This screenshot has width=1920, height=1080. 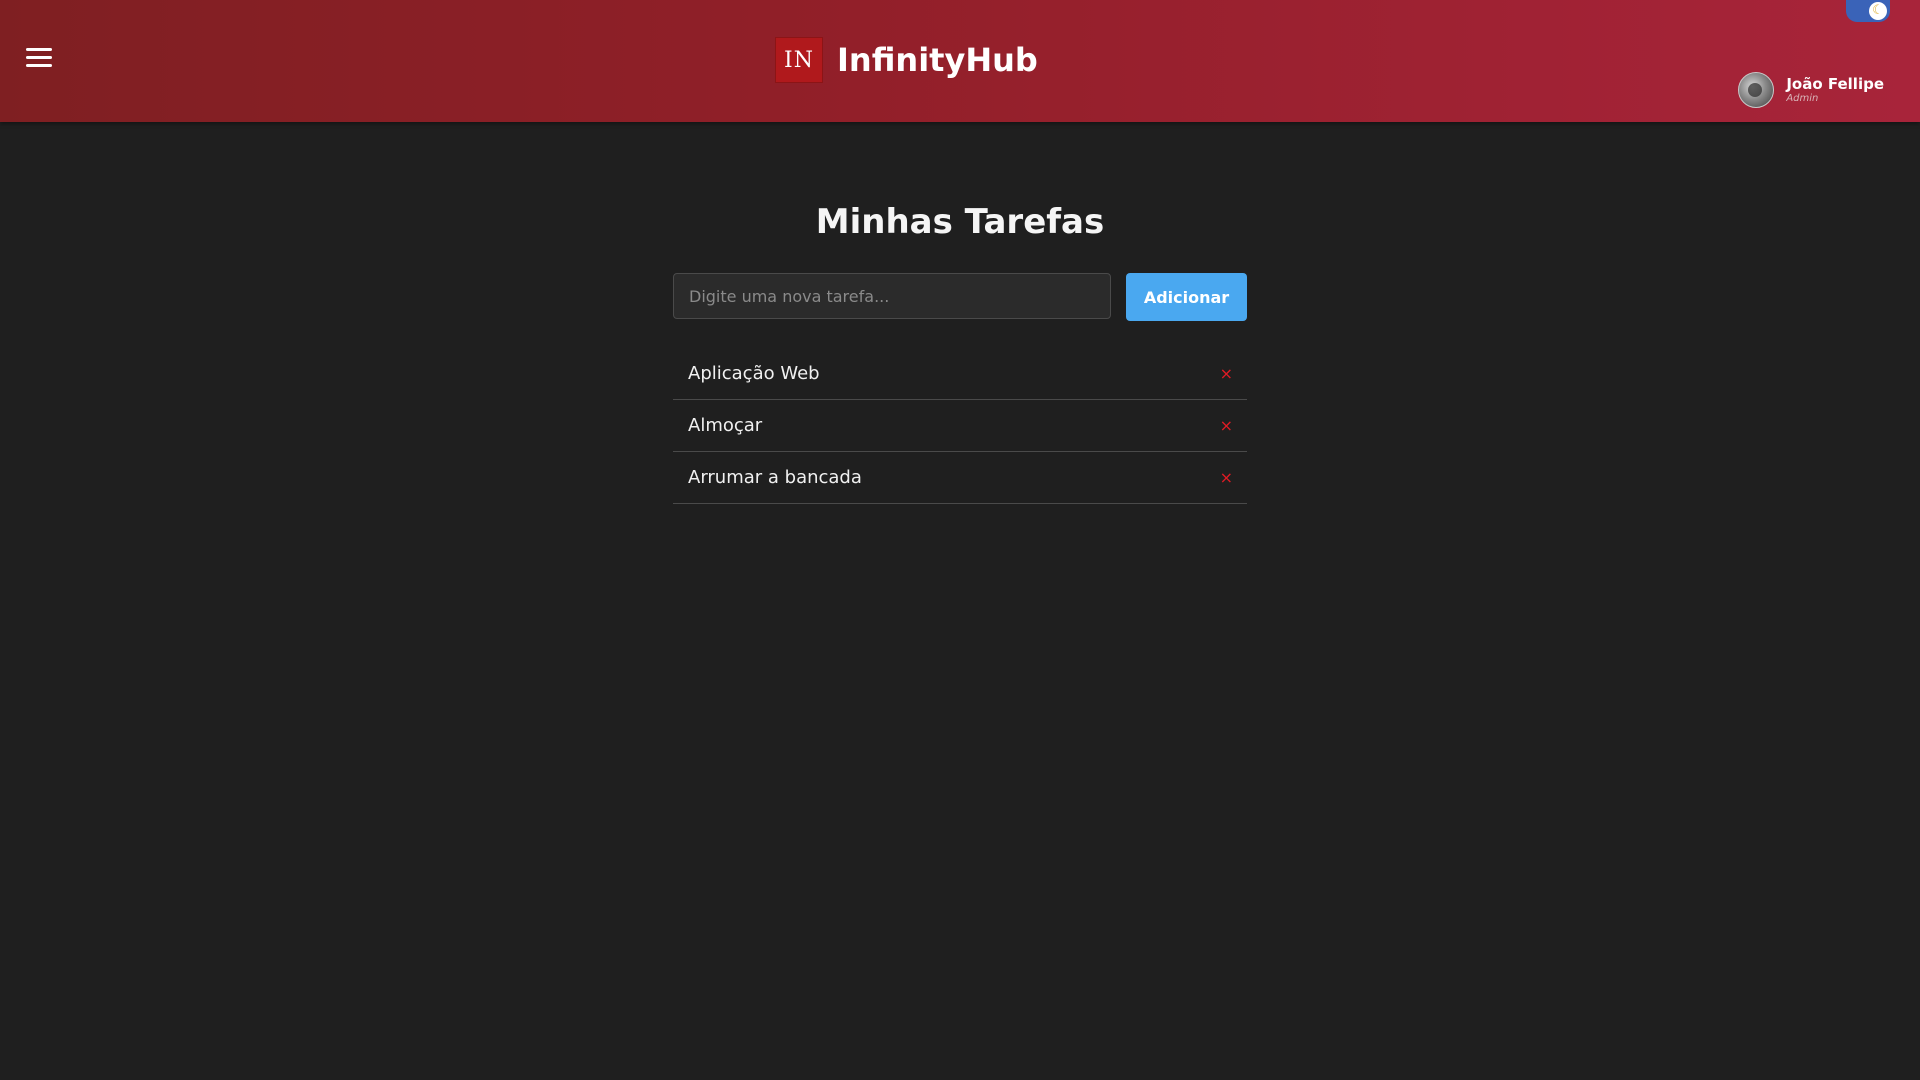 I want to click on new-task-input, so click(x=892, y=296).